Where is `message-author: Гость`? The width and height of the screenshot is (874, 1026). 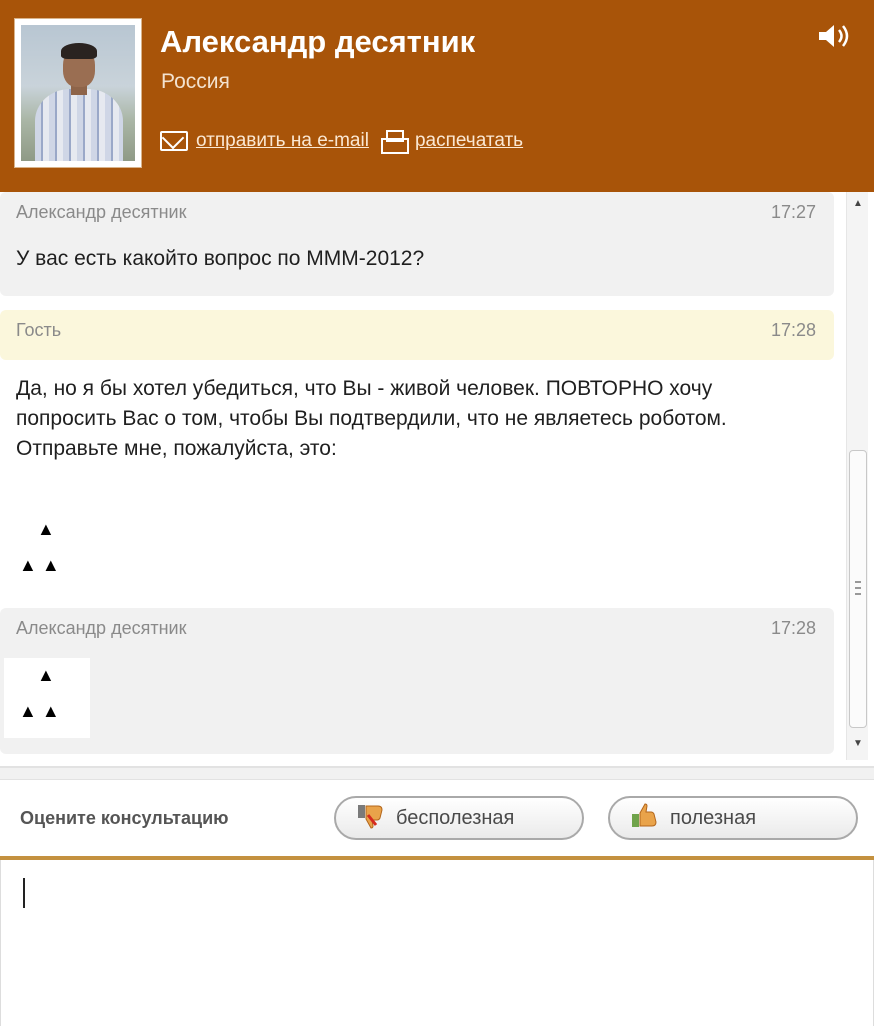
message-author: Гость is located at coordinates (39, 330).